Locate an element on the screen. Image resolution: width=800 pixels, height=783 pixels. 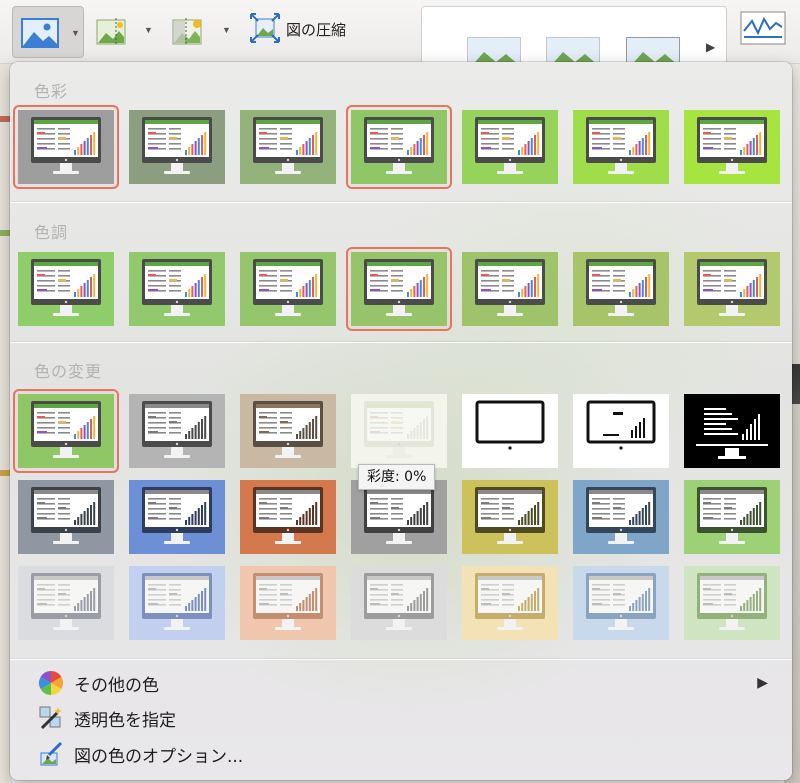
color-wheel-icon is located at coordinates (51, 683).